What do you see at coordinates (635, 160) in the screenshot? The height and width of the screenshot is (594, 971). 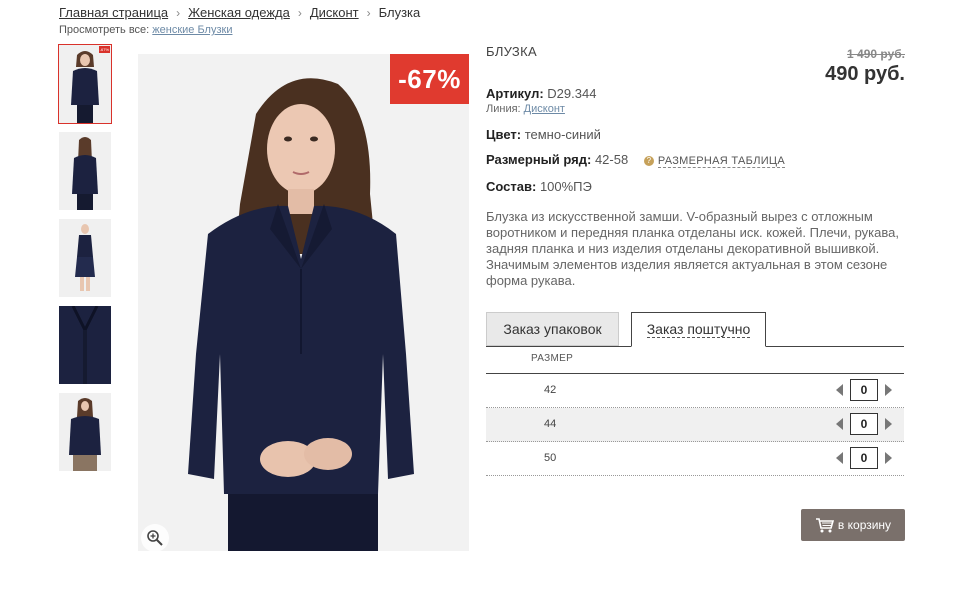 I see `size-range-row: Размерный ряд: 42-58 ? РАЗМЕРНАЯ ТАБЛИЦА` at bounding box center [635, 160].